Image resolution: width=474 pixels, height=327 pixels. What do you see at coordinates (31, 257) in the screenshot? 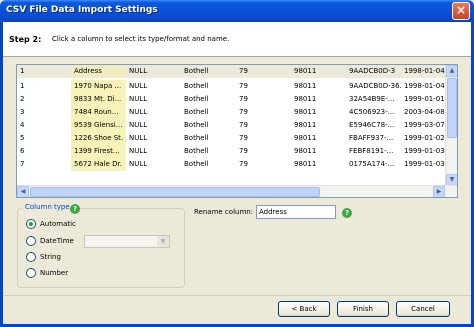
I see `radio-string` at bounding box center [31, 257].